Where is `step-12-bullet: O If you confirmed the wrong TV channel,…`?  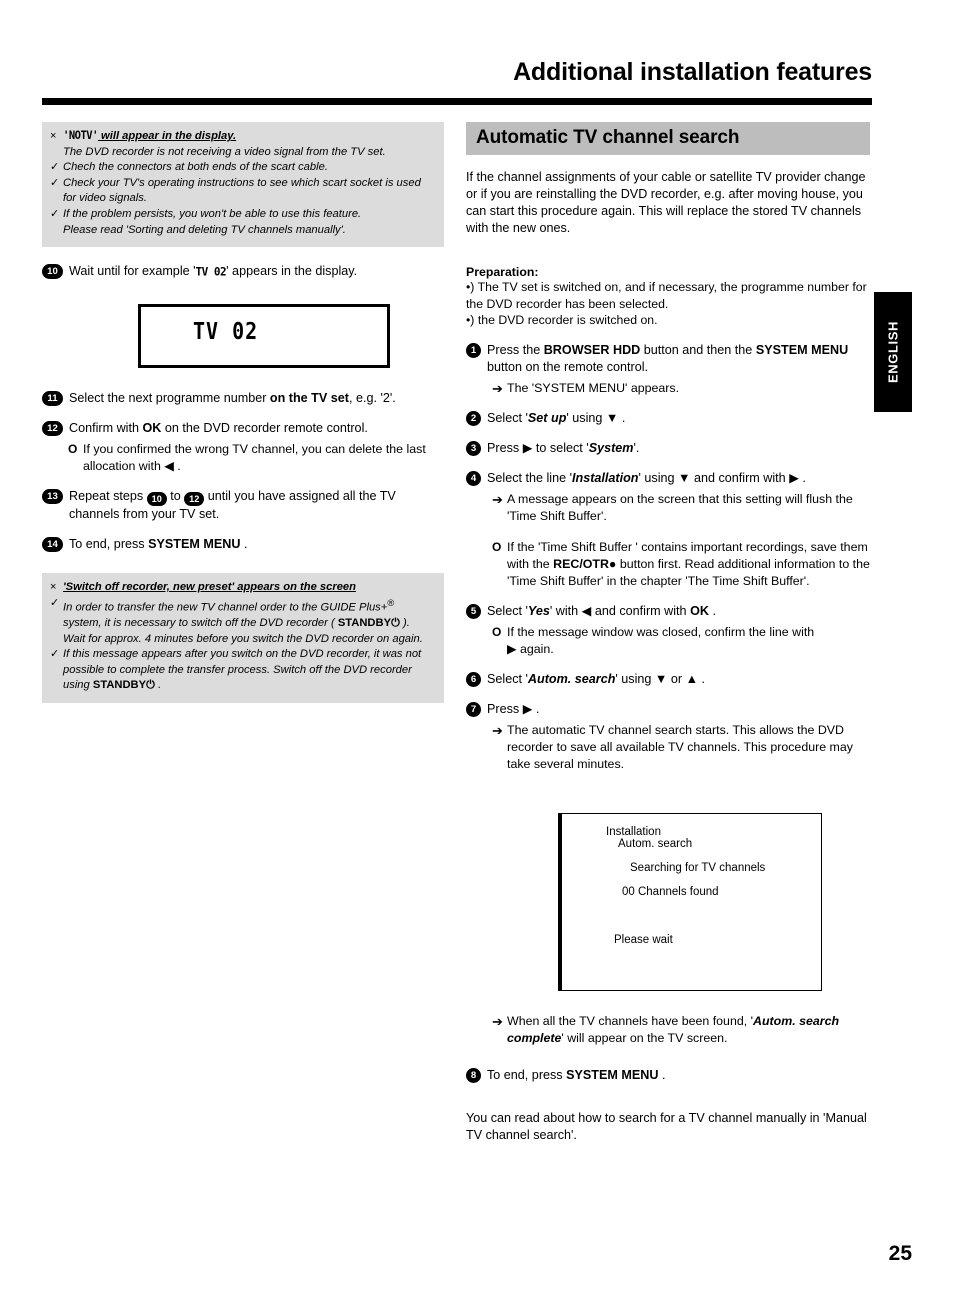
step-12-bullet: O If you confirmed the wrong TV channel,… is located at coordinates (253, 458).